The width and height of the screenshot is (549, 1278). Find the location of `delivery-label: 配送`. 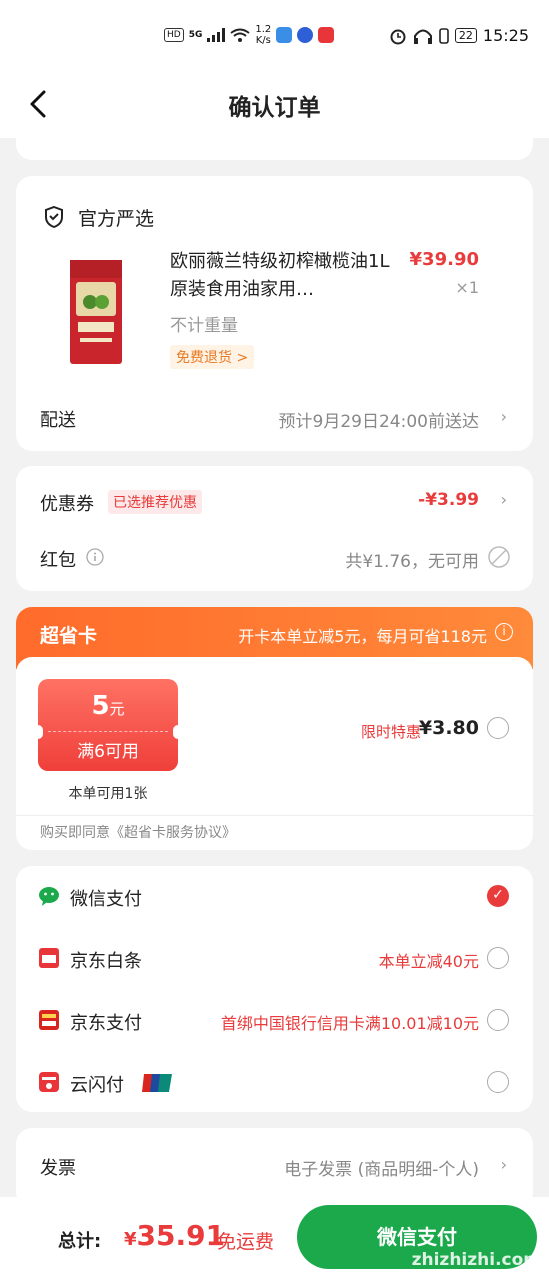

delivery-label: 配送 is located at coordinates (58, 420).